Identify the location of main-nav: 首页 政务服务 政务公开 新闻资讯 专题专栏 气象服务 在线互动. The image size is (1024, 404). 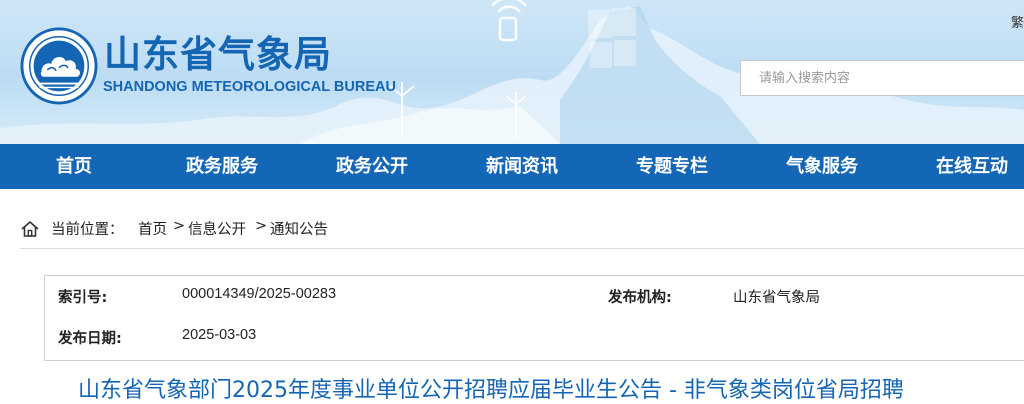
(512, 166).